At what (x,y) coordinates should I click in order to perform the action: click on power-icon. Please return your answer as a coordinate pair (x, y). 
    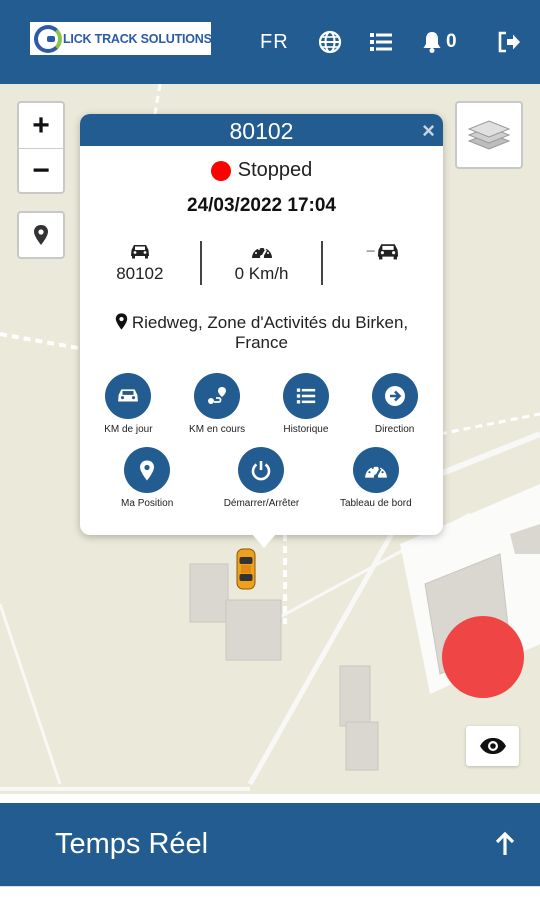
    Looking at the image, I should click on (261, 471).